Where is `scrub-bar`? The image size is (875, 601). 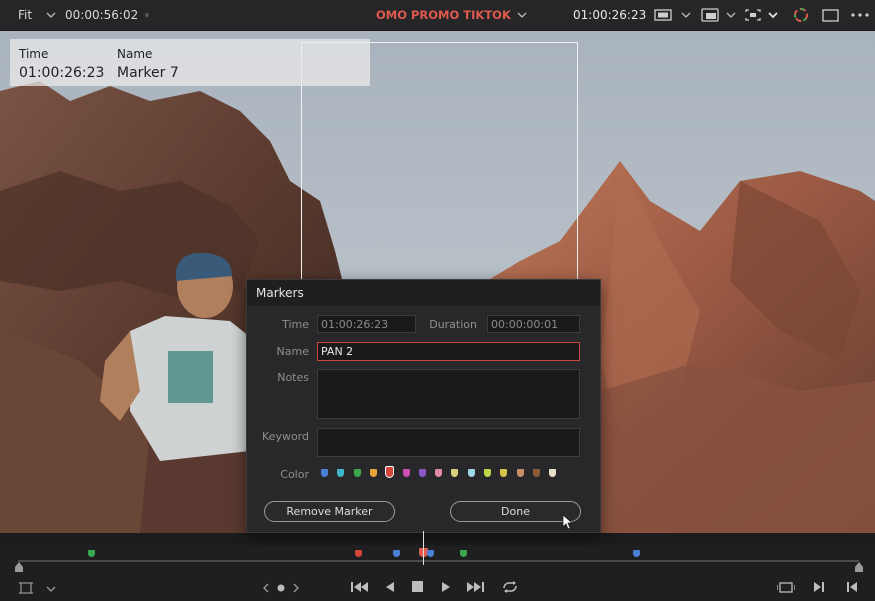
scrub-bar is located at coordinates (438, 561).